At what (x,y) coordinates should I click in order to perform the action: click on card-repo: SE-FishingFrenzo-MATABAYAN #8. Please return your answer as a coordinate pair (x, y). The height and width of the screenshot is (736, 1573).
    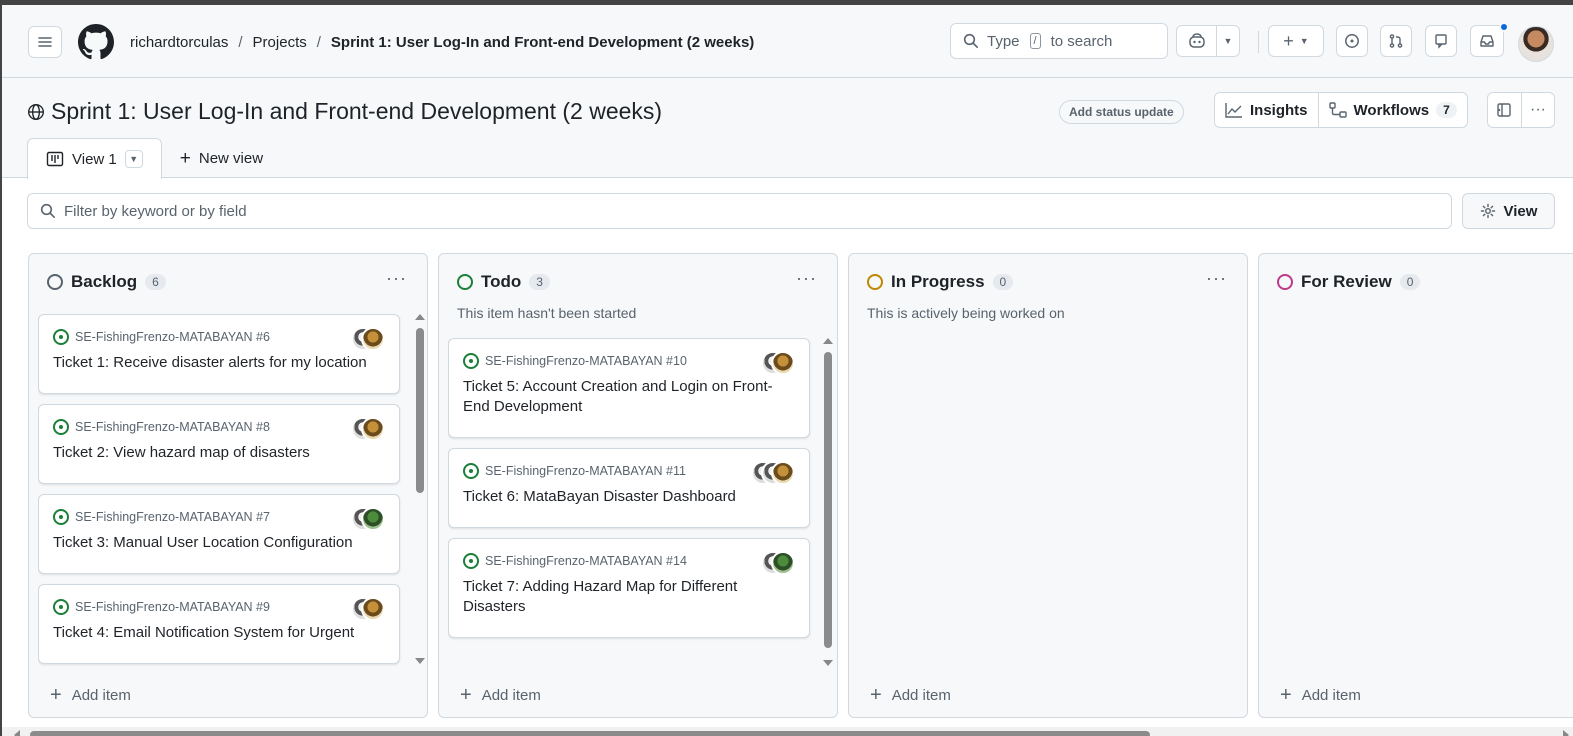
    Looking at the image, I should click on (172, 427).